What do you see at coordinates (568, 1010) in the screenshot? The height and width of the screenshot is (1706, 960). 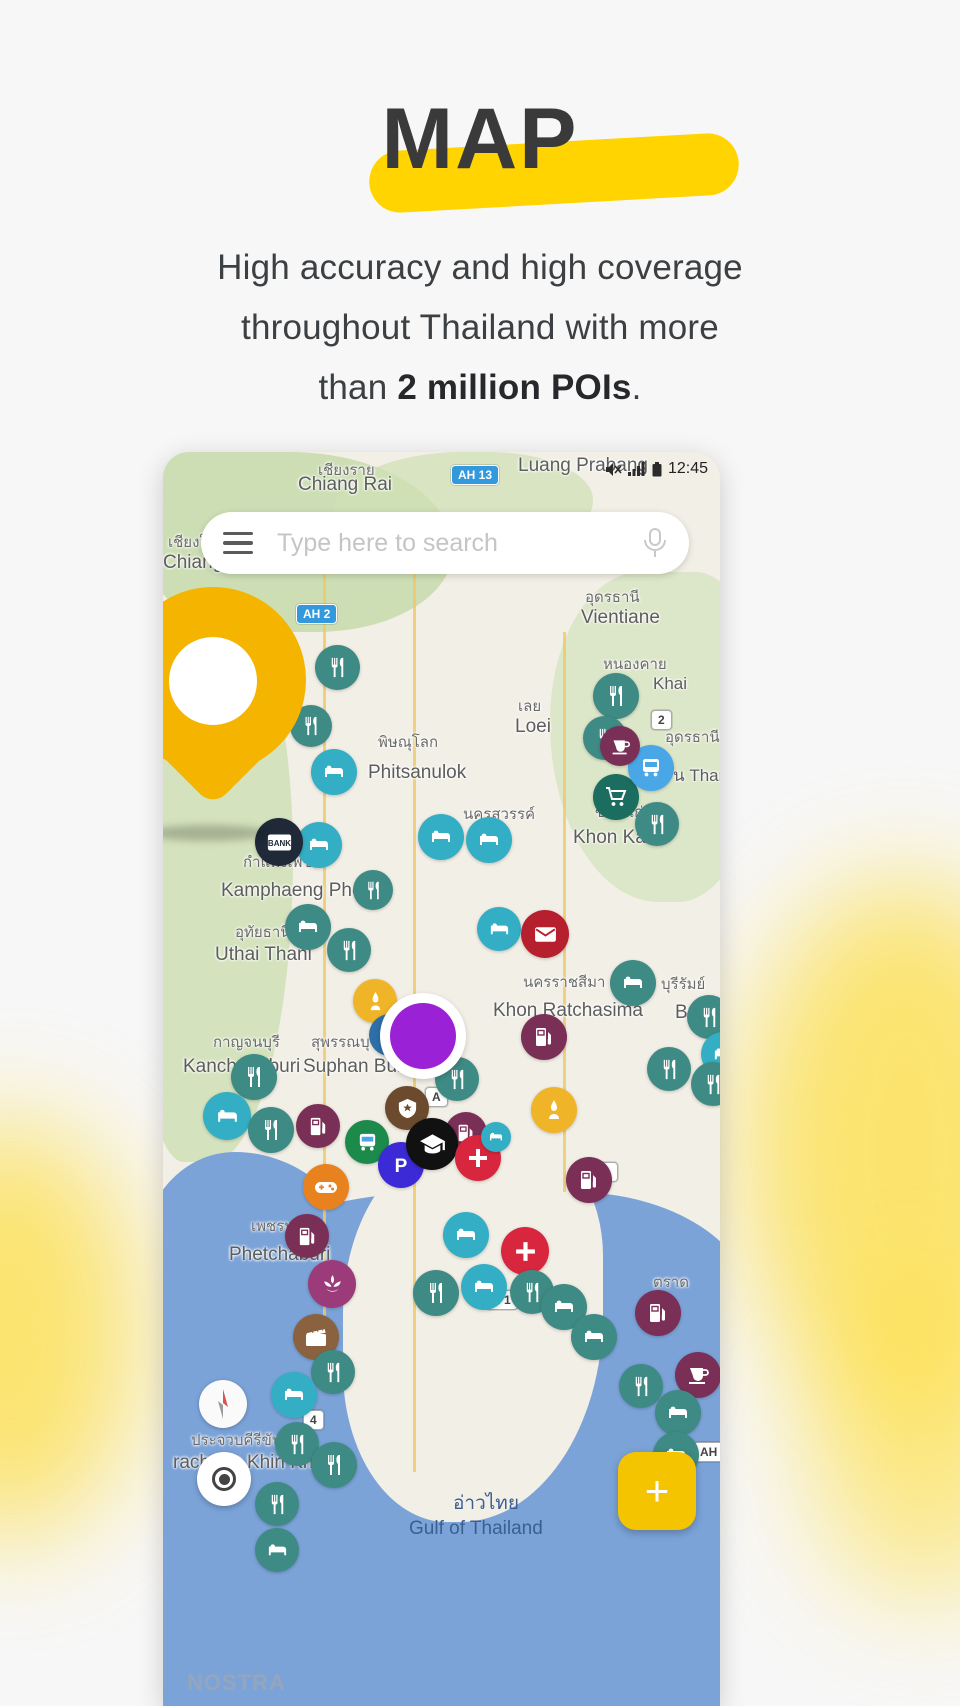 I see `map-label: Khon Ratchasima` at bounding box center [568, 1010].